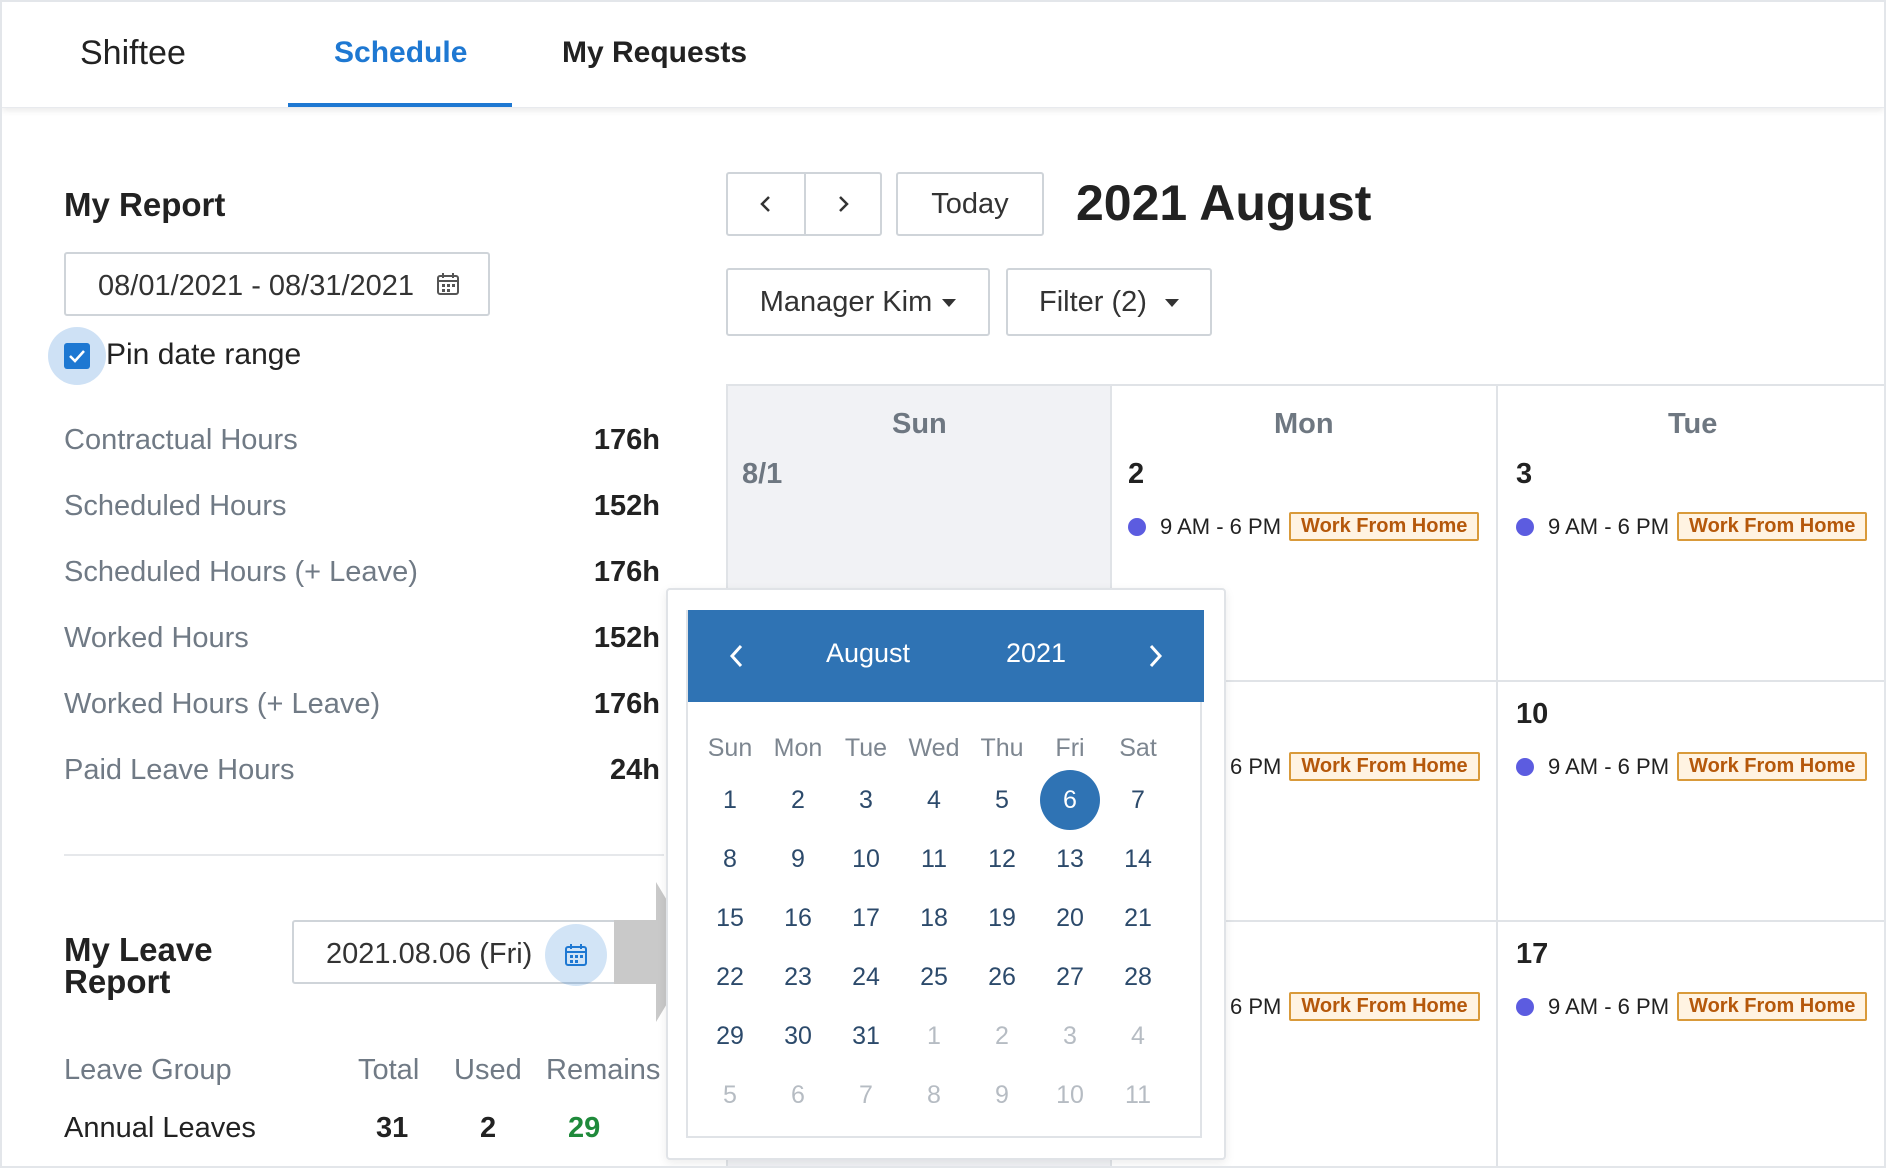 The width and height of the screenshot is (1886, 1168). Describe the element at coordinates (1002, 977) in the screenshot. I see `datepicker-day: 26` at that location.